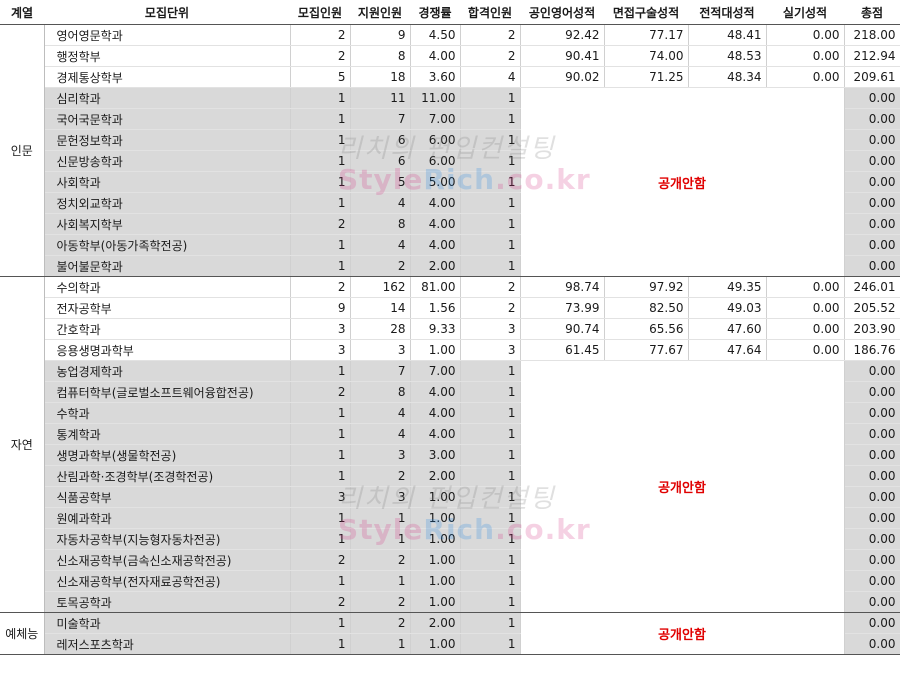 This screenshot has width=900, height=684. What do you see at coordinates (646, 56) in the screenshot?
I see `interview-score: 74.00` at bounding box center [646, 56].